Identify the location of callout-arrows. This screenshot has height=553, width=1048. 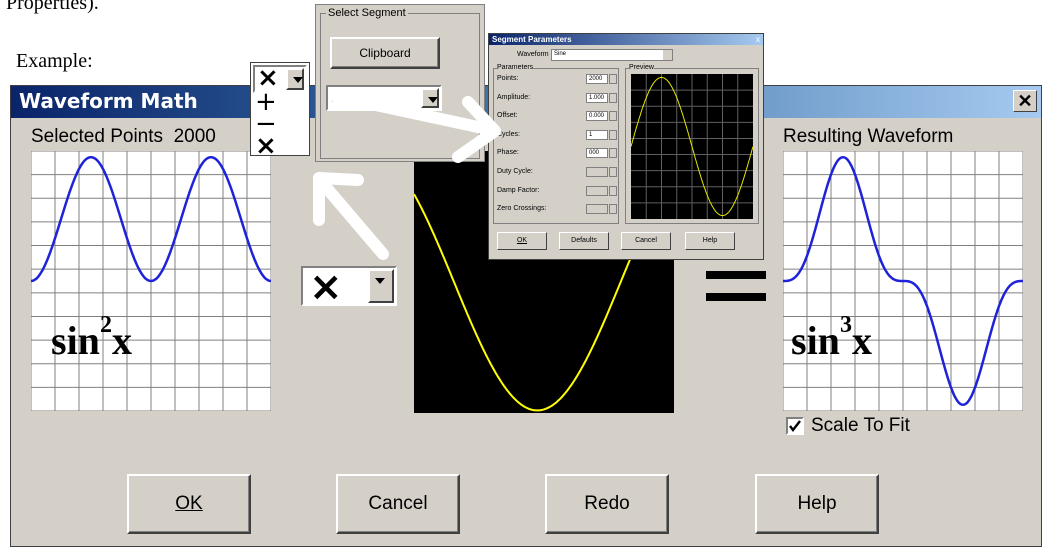
(407, 175).